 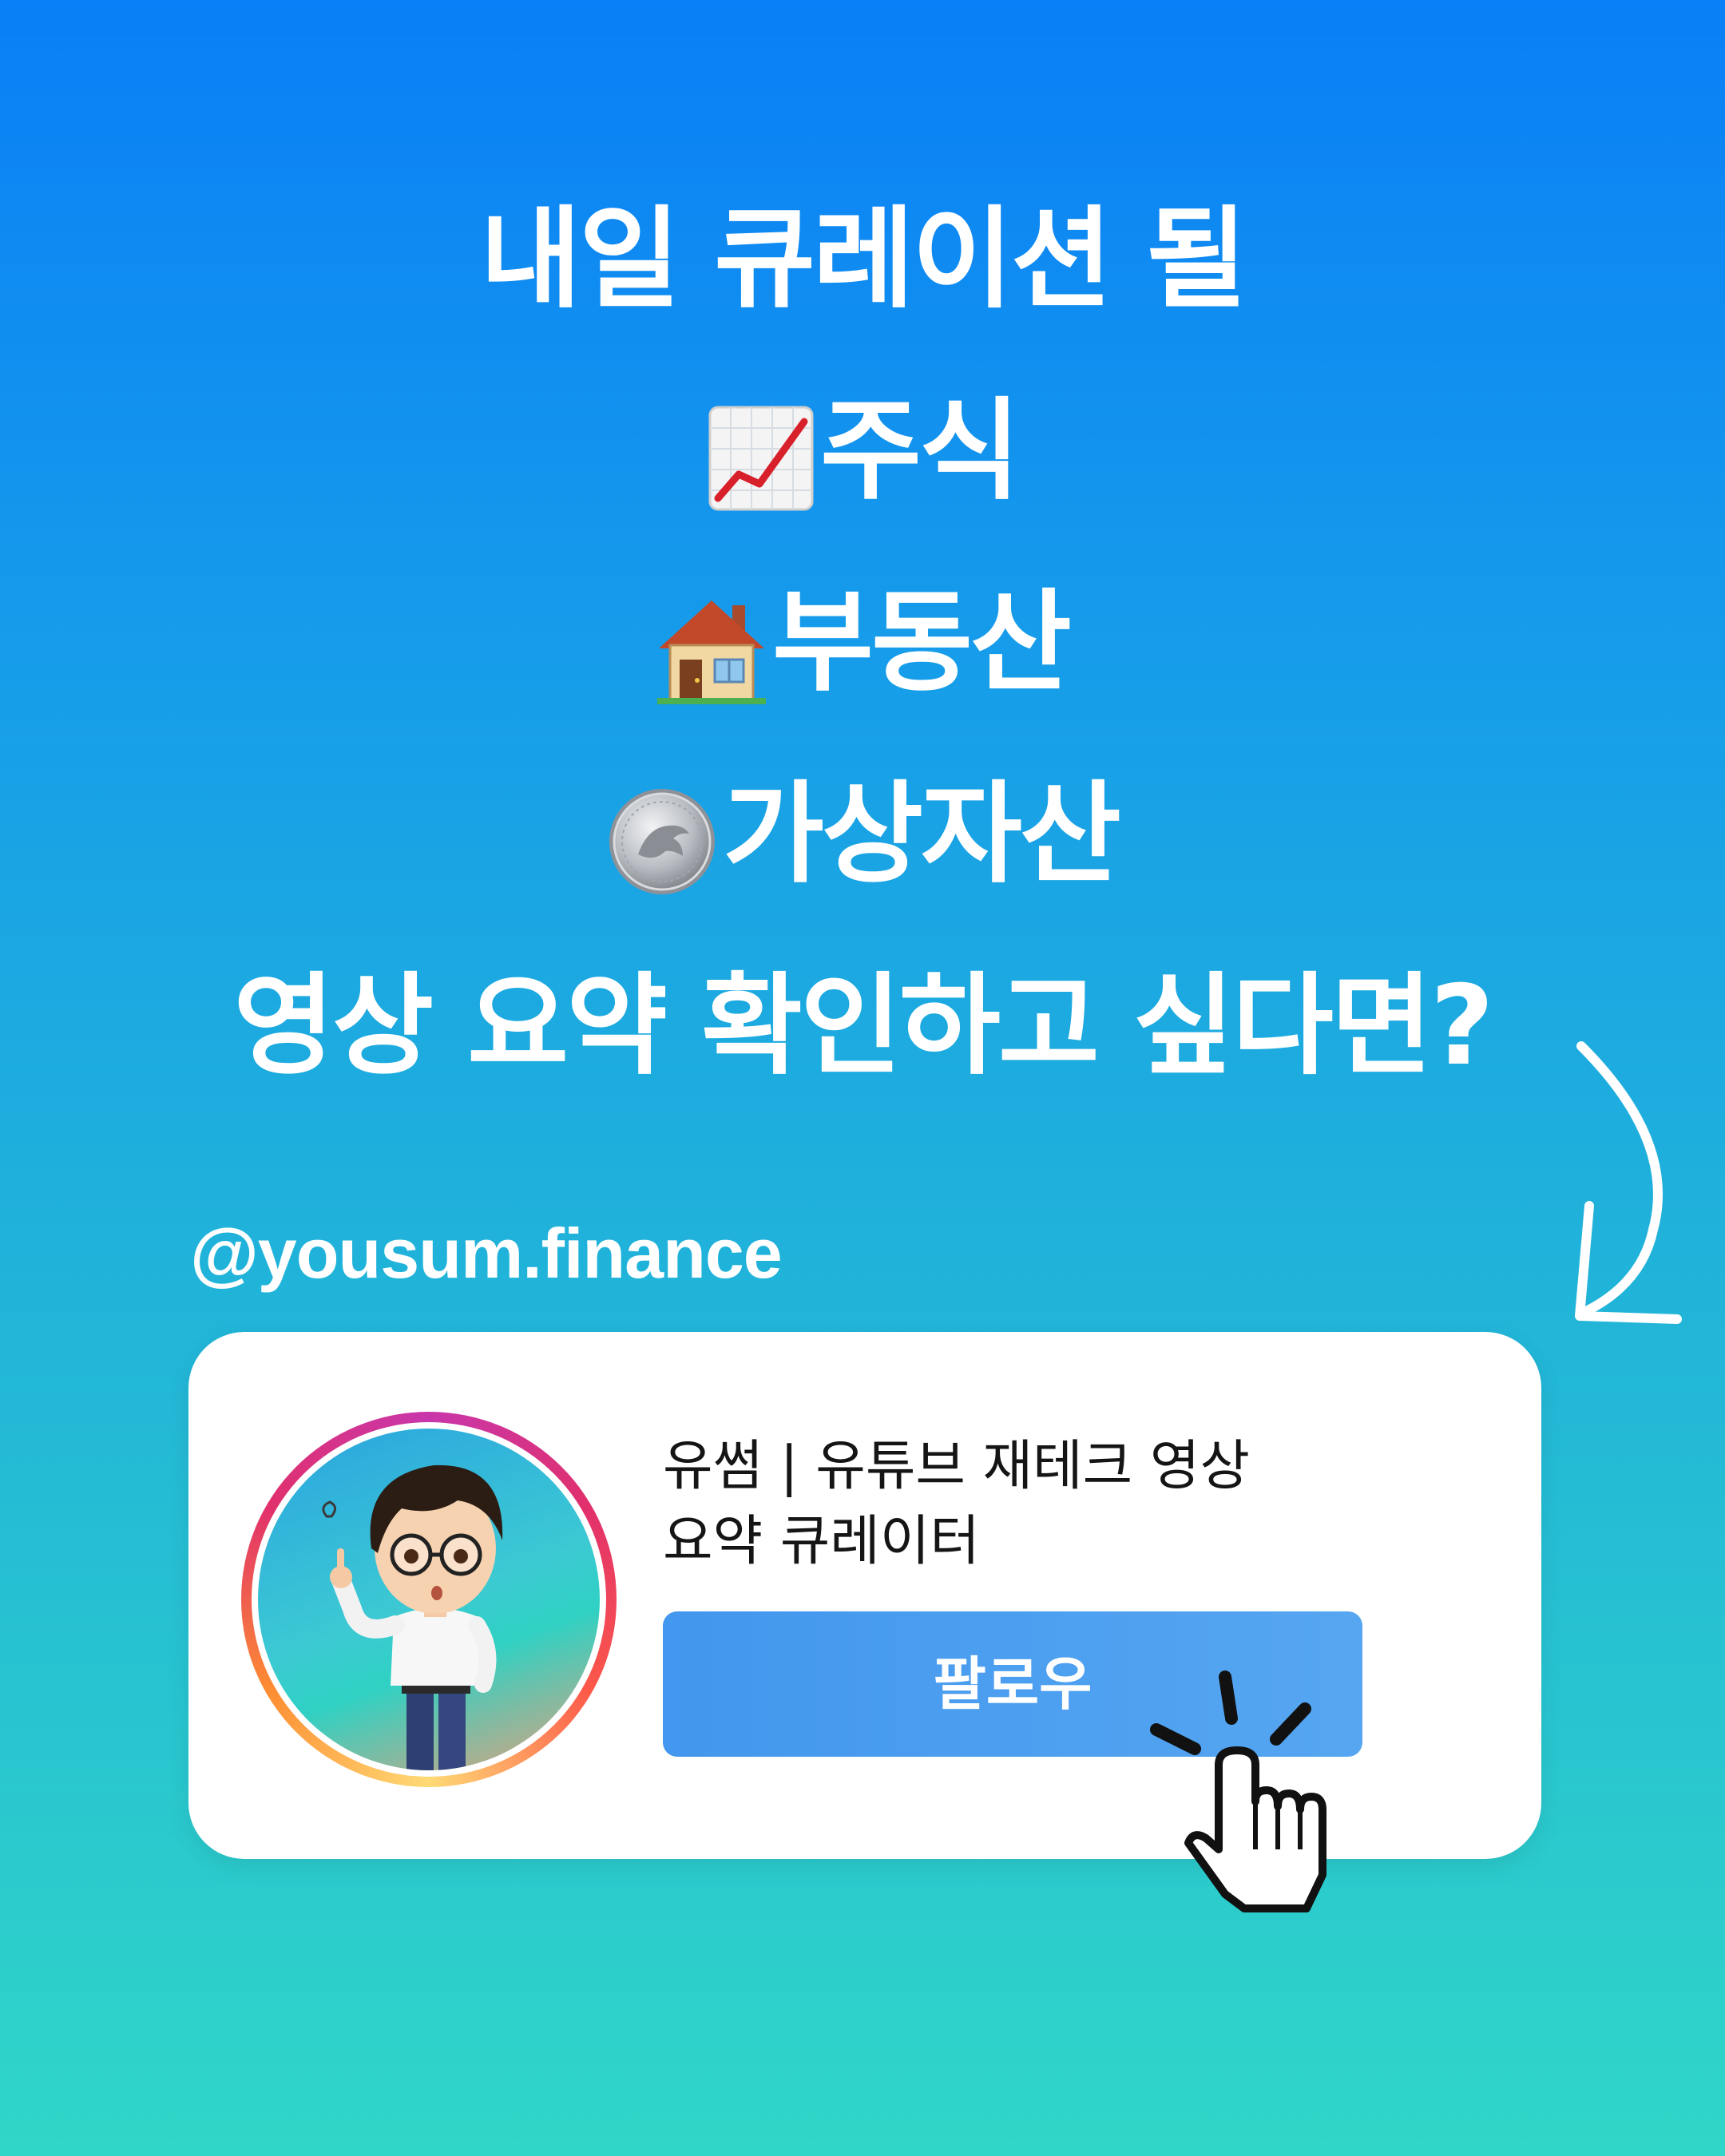 I want to click on hand-pointer-cursor-icon, so click(x=1238, y=1791).